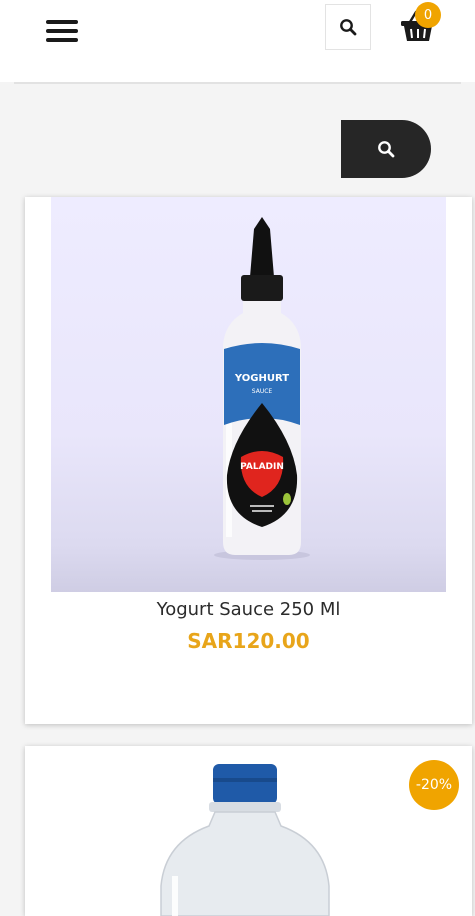 Image resolution: width=475 pixels, height=916 pixels. What do you see at coordinates (434, 785) in the screenshot?
I see `discount-badge: -20%` at bounding box center [434, 785].